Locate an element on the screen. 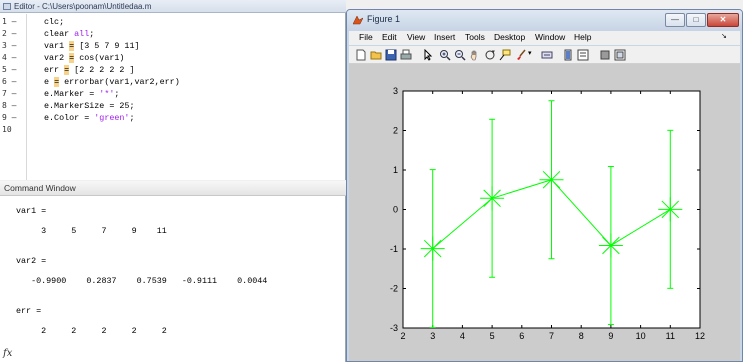 Image resolution: width=743 pixels, height=362 pixels. show-plot-tools-icon is located at coordinates (620, 55).